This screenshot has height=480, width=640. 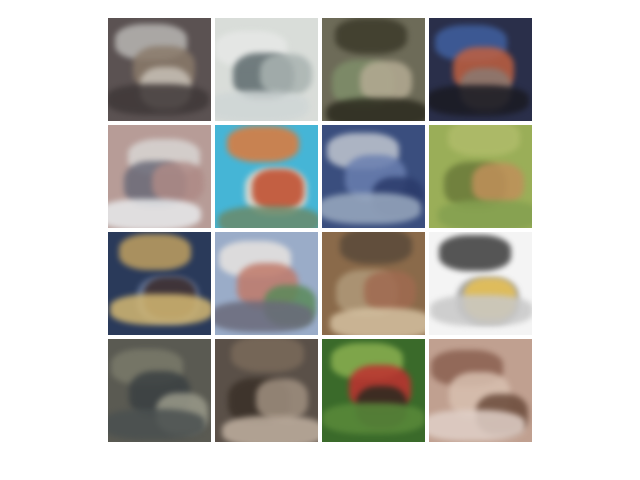 What do you see at coordinates (159, 69) in the screenshot?
I see `sample-image-tile-r1c1` at bounding box center [159, 69].